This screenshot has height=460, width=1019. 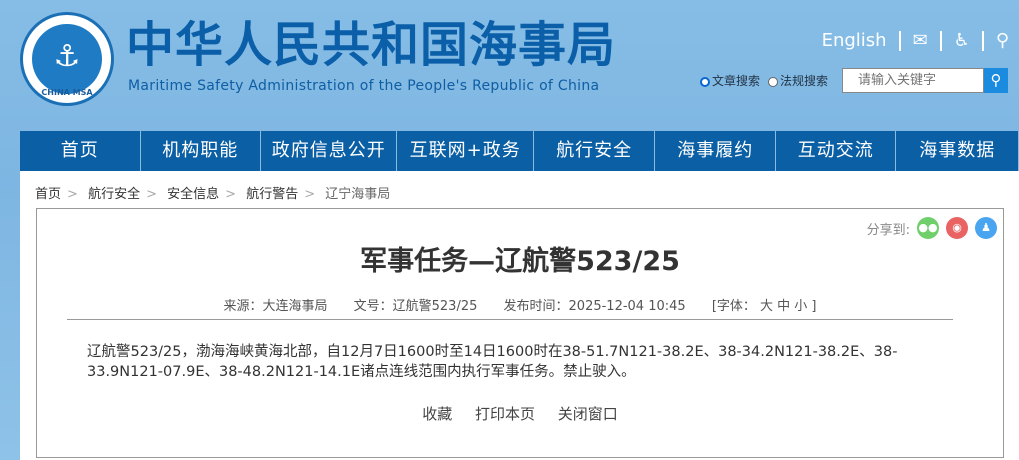 What do you see at coordinates (996, 80) in the screenshot?
I see `search-button: ⚲` at bounding box center [996, 80].